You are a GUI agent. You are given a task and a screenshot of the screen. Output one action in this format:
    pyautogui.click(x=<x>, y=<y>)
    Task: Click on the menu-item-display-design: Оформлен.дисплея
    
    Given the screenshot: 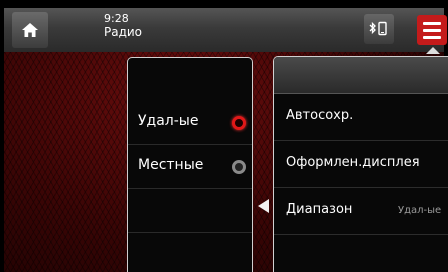 What is the action you would take?
    pyautogui.click(x=361, y=164)
    